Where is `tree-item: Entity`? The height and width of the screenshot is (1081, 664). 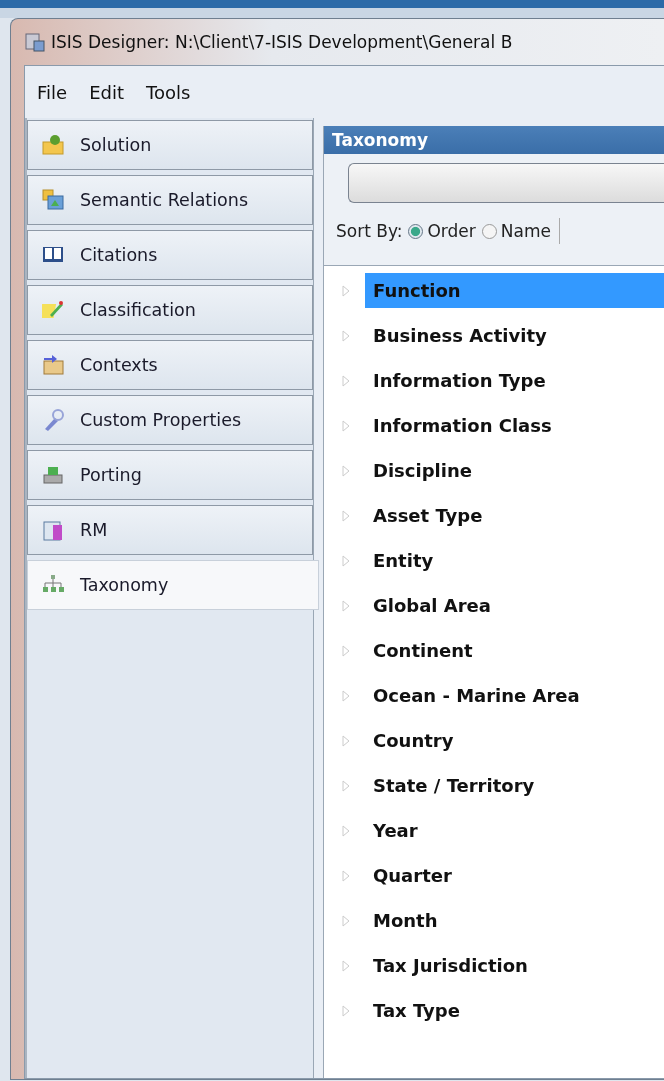
tree-item: Entity is located at coordinates (403, 560).